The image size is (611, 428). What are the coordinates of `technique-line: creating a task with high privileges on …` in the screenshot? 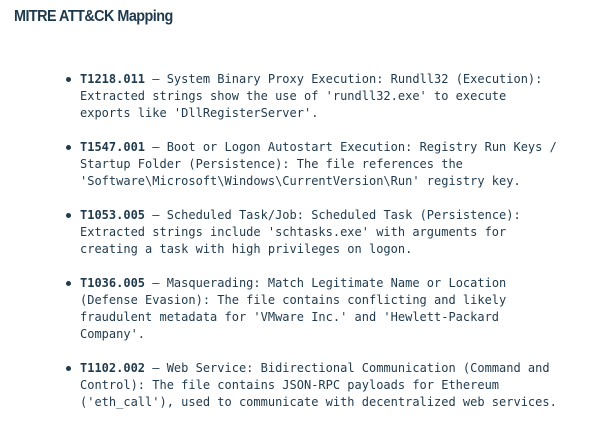 It's located at (246, 249).